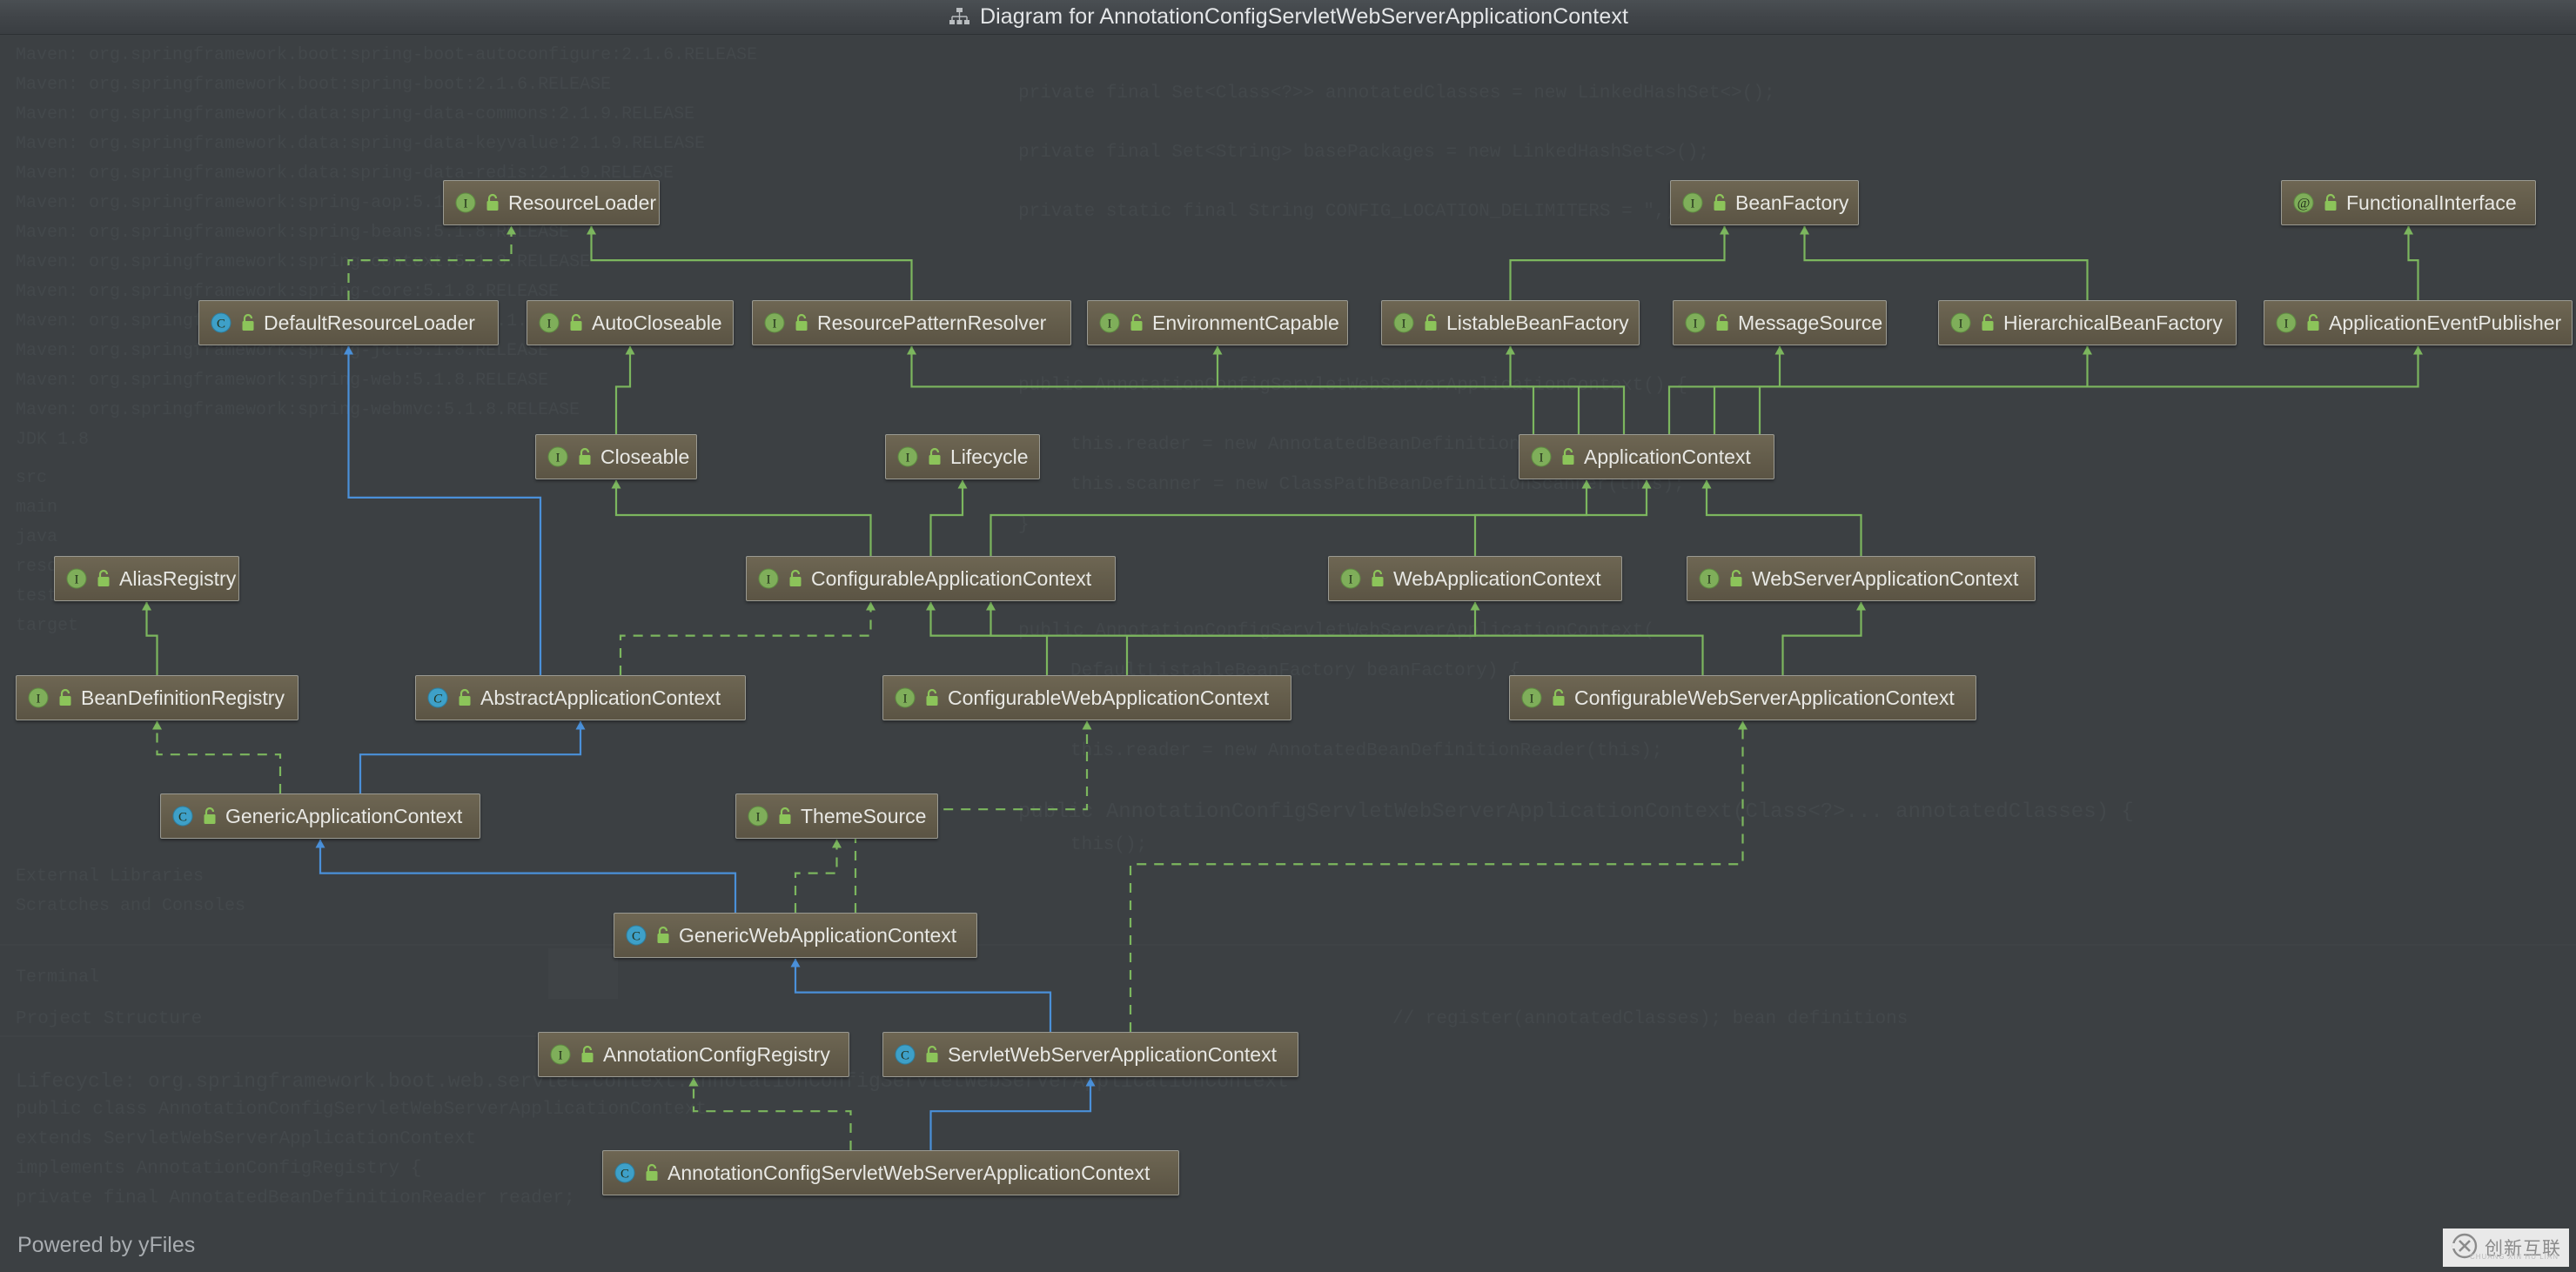  I want to click on class-node-ConfigurableWebServerApplicationContext: I ConfigurableWebServerApplicationContext, so click(1742, 698).